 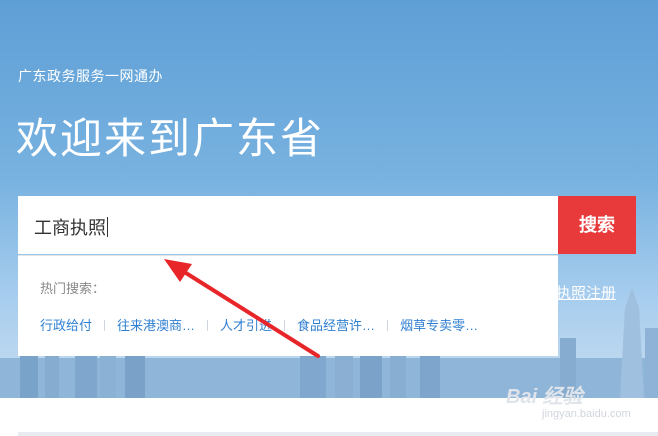 I want to click on watermark-url: jingyan.baidu.com, so click(x=586, y=414).